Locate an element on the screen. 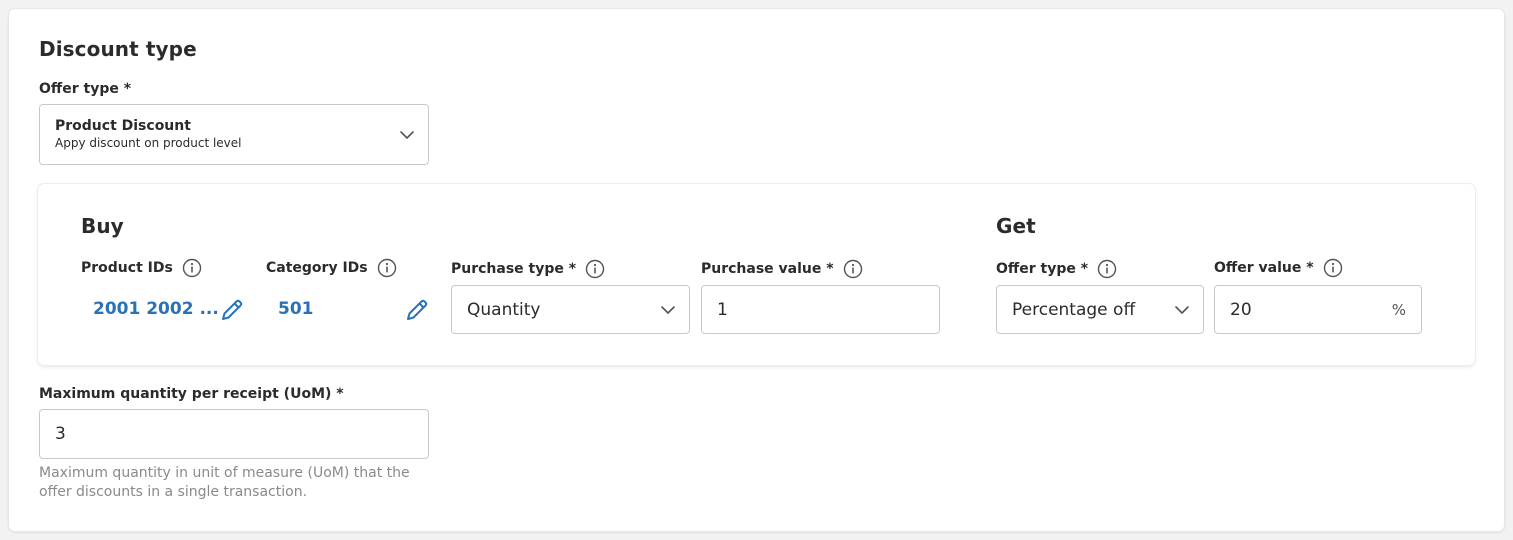 The width and height of the screenshot is (1513, 540). get-offer-type-label-group: Offer type * is located at coordinates (1056, 269).